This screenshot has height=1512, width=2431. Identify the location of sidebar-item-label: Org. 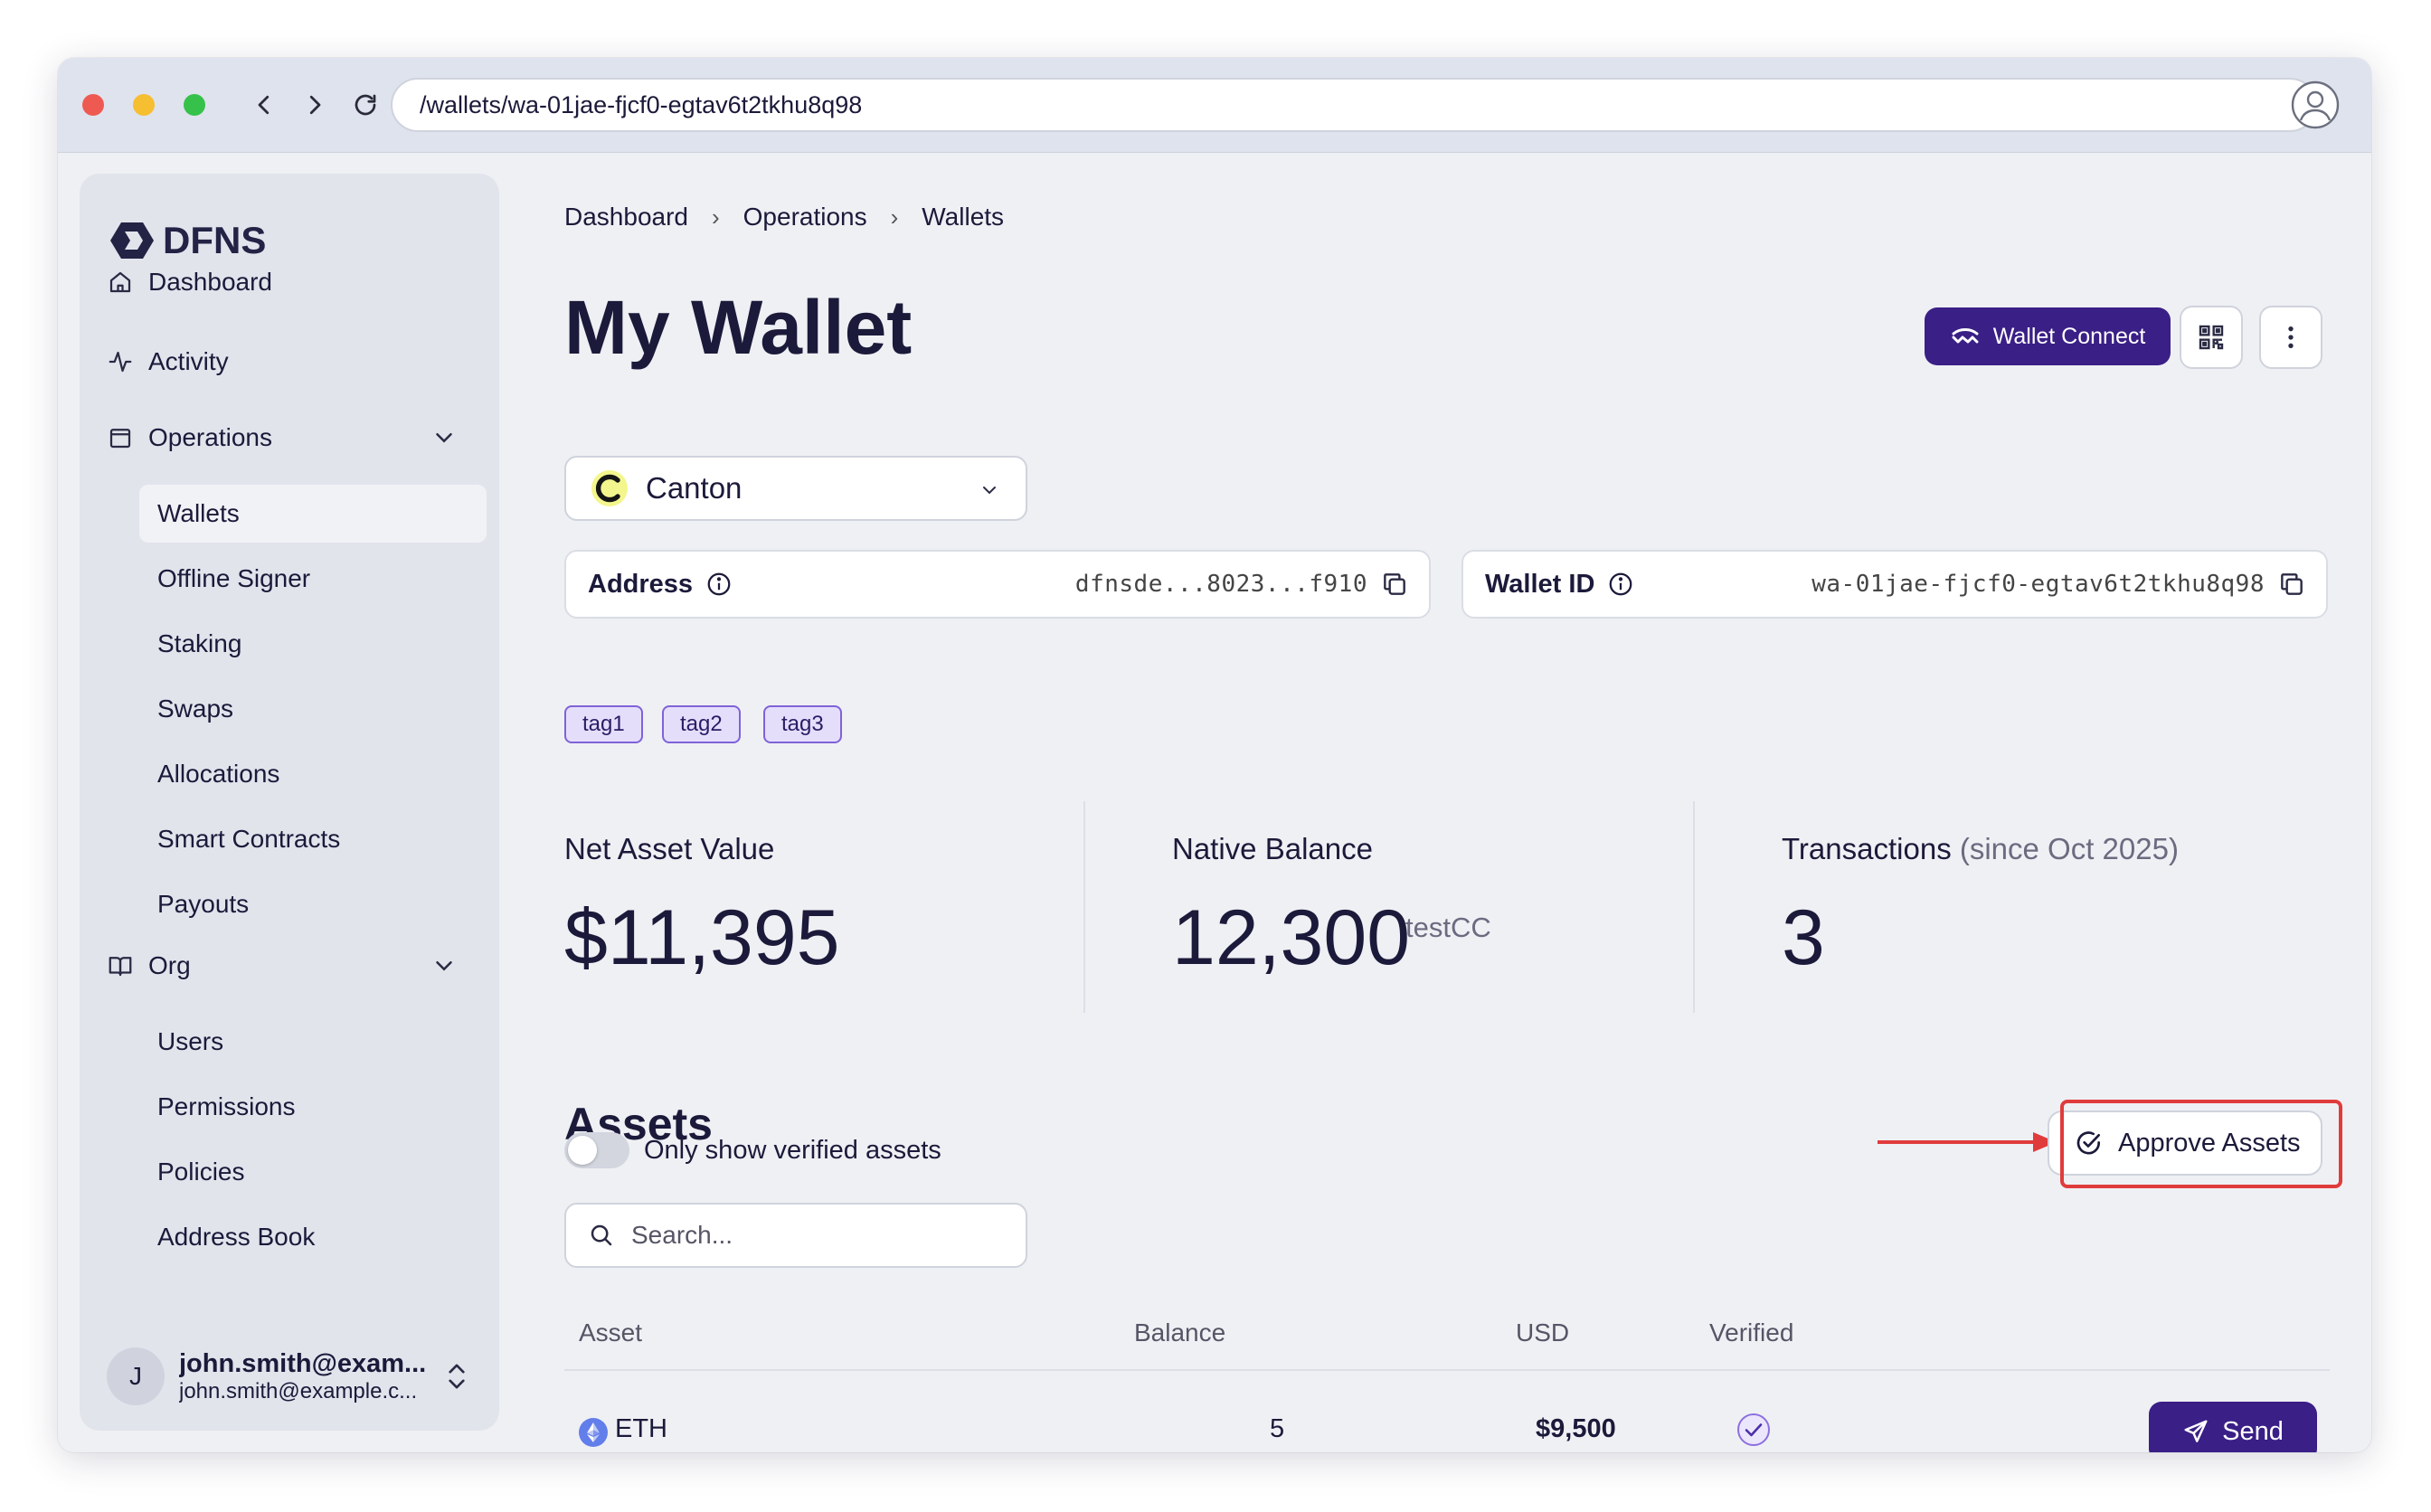
(169, 965).